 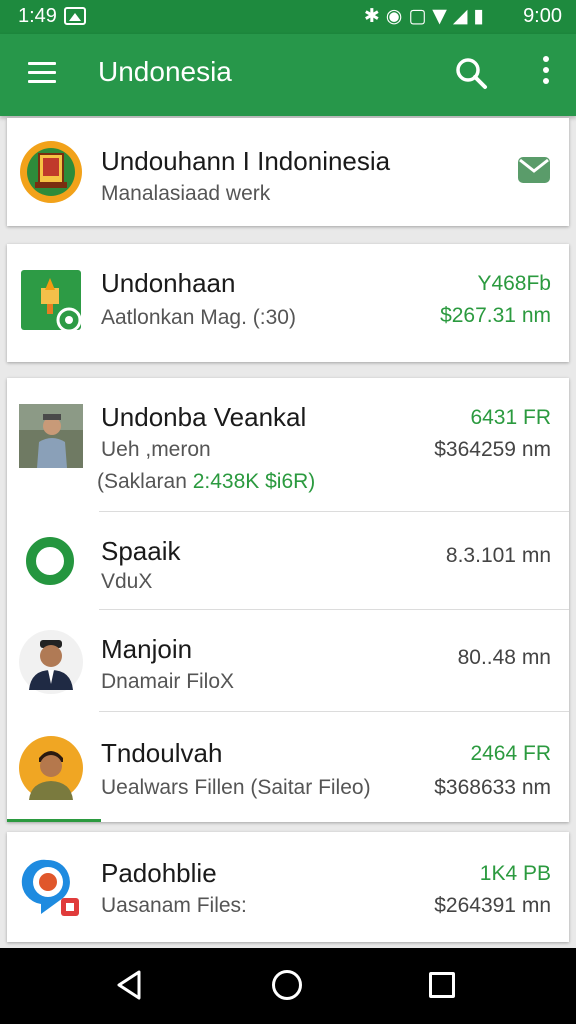 What do you see at coordinates (165, 71) in the screenshot?
I see `app-title: Undonesia` at bounding box center [165, 71].